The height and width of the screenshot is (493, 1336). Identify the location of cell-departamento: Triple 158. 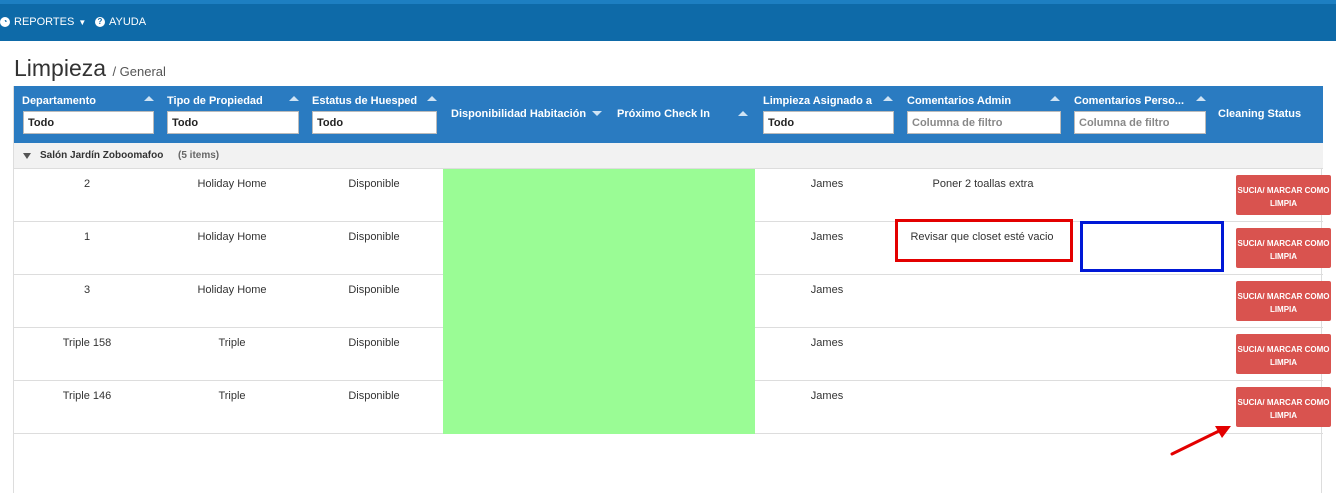
(87, 343).